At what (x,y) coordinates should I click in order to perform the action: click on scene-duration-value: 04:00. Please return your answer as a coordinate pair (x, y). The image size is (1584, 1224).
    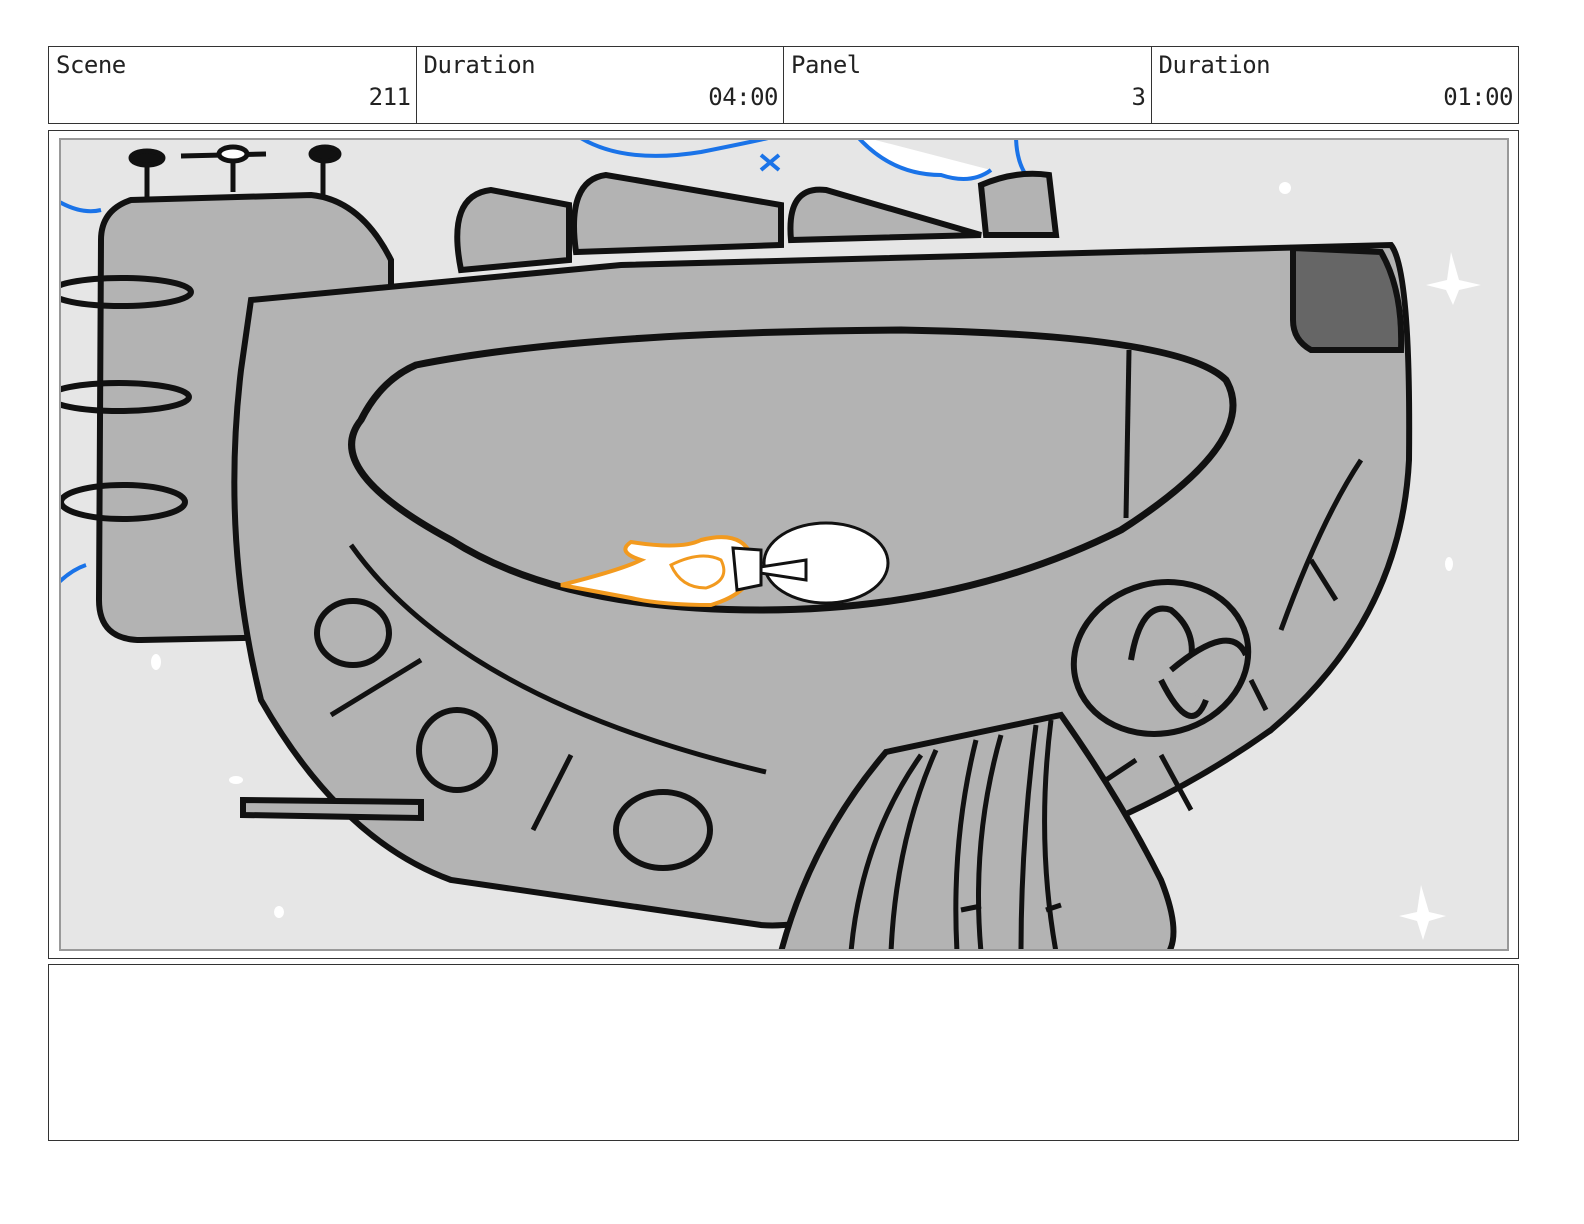
    Looking at the image, I should click on (743, 97).